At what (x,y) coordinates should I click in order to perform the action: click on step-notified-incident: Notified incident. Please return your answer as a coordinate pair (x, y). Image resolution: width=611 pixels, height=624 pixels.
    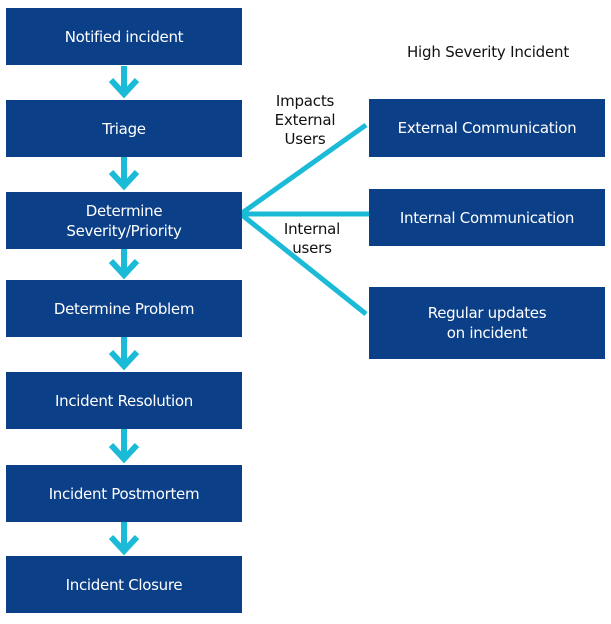
    Looking at the image, I should click on (124, 36).